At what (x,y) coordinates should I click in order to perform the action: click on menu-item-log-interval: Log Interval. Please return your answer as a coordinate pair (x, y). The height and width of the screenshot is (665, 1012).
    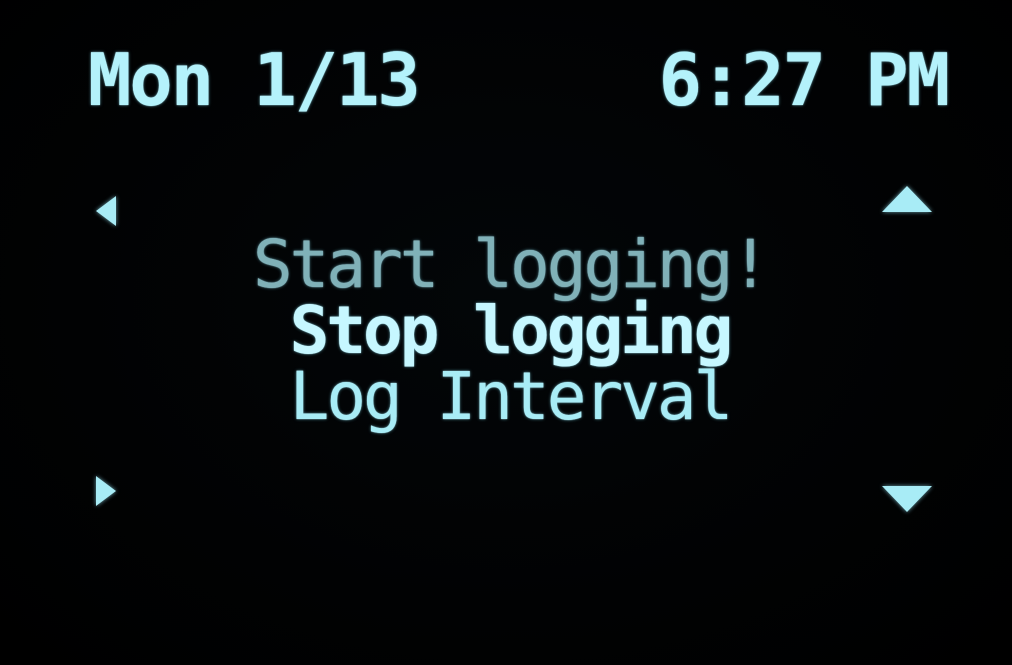
    Looking at the image, I should click on (510, 397).